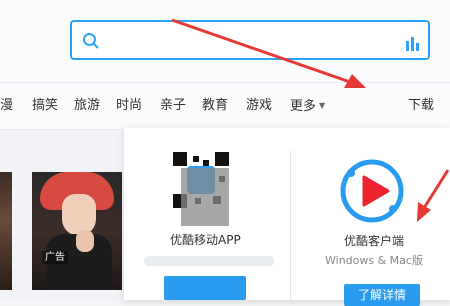 The height and width of the screenshot is (306, 450). Describe the element at coordinates (87, 106) in the screenshot. I see `nav-item-travel: 旅游` at that location.